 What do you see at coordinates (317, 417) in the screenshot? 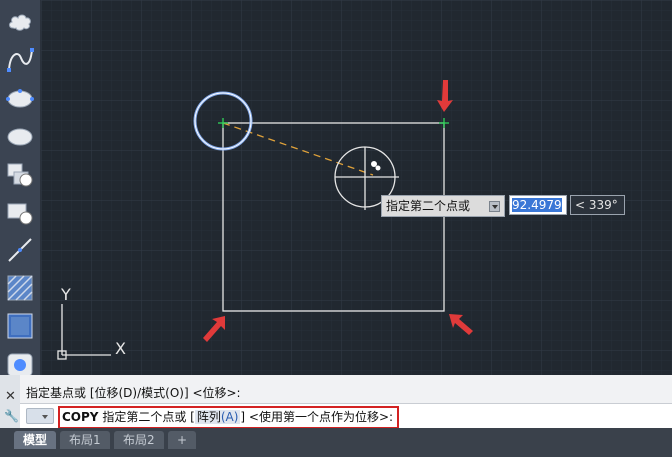
I see `prompt-text-after: ] <使用第一个点作为位移>:` at bounding box center [317, 417].